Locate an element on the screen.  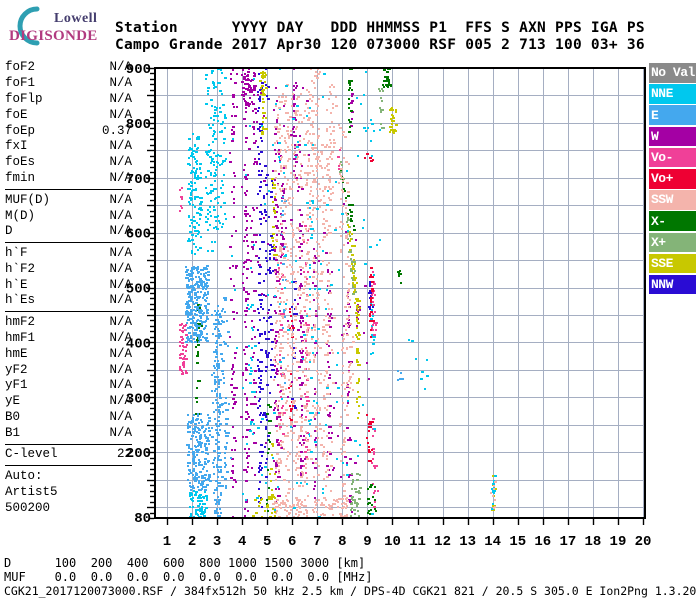
legend-item-nne: NNE is located at coordinates (672, 94).